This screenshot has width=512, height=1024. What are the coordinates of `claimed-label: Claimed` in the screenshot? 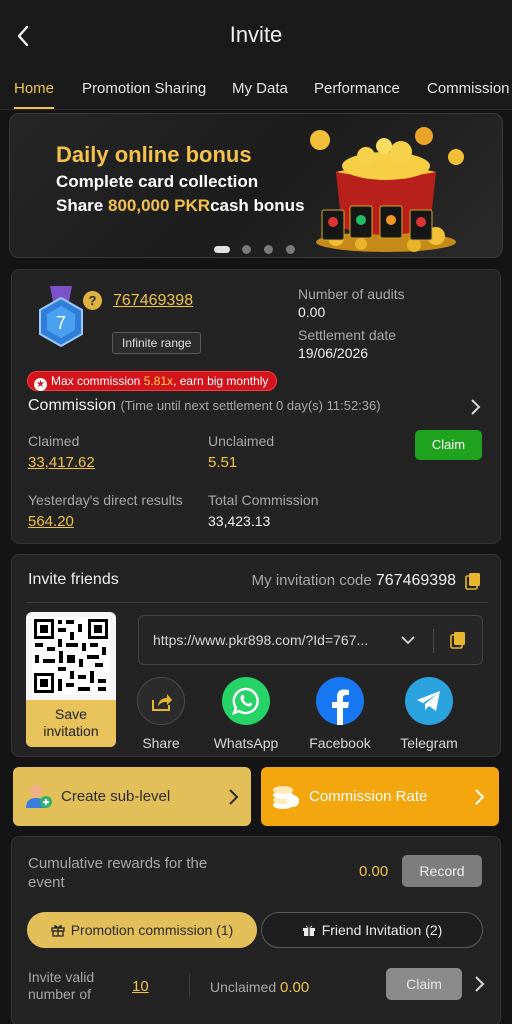 It's located at (54, 441).